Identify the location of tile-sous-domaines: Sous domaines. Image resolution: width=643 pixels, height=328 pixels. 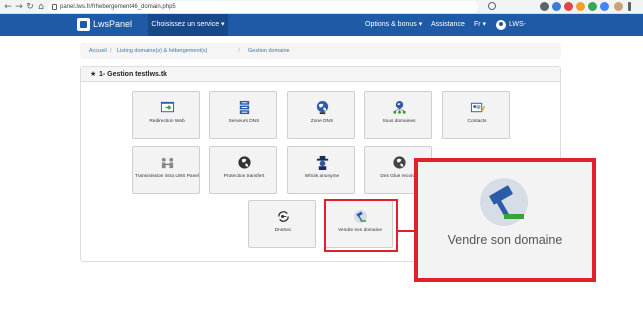
(398, 115).